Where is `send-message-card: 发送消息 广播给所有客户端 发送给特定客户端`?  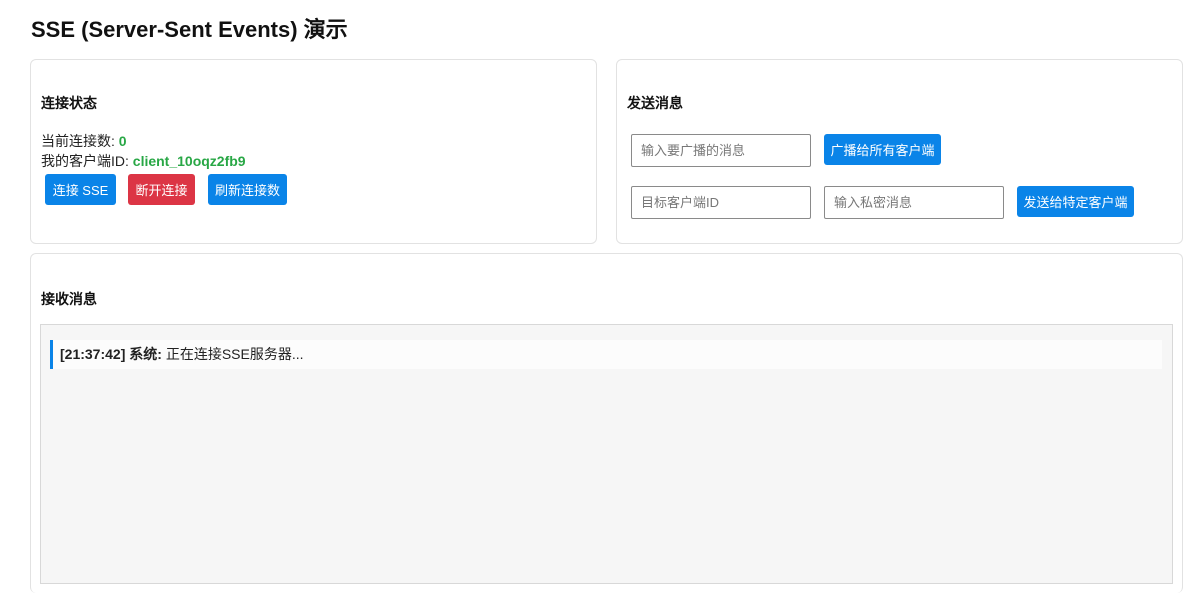 send-message-card: 发送消息 广播给所有客户端 发送给特定客户端 is located at coordinates (899, 151).